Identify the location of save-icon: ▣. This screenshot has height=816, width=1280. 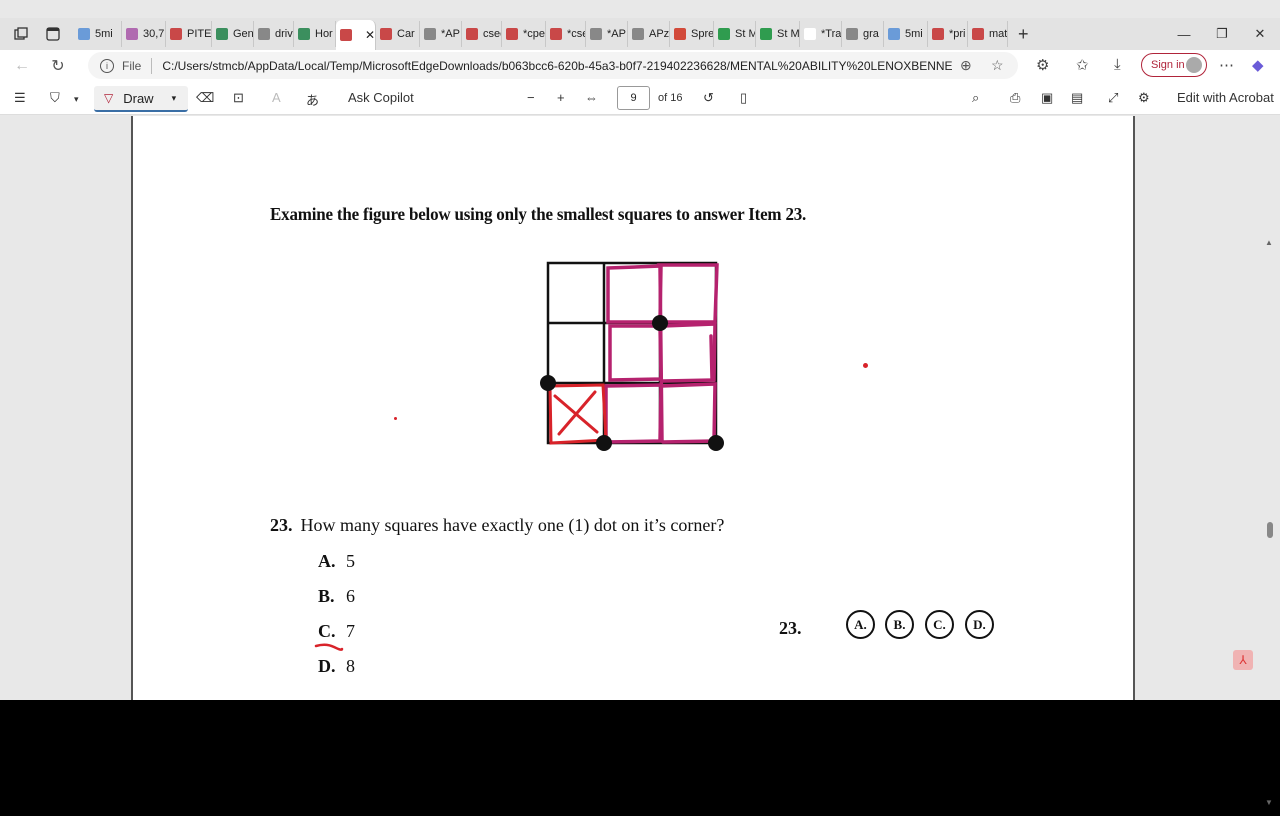
(1047, 98).